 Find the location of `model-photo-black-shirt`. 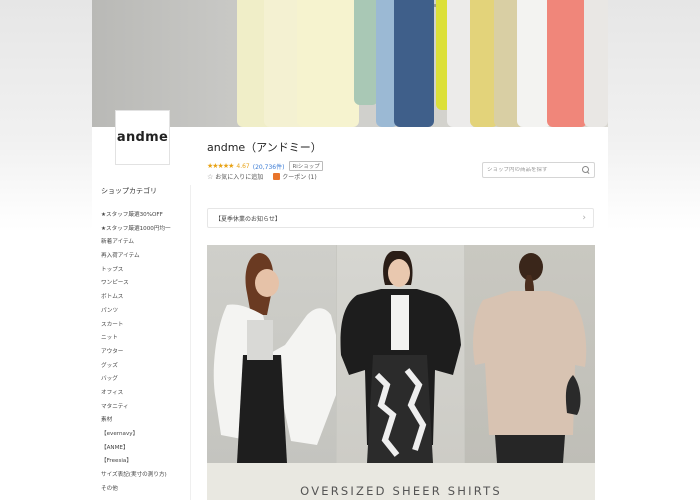

model-photo-black-shirt is located at coordinates (400, 354).